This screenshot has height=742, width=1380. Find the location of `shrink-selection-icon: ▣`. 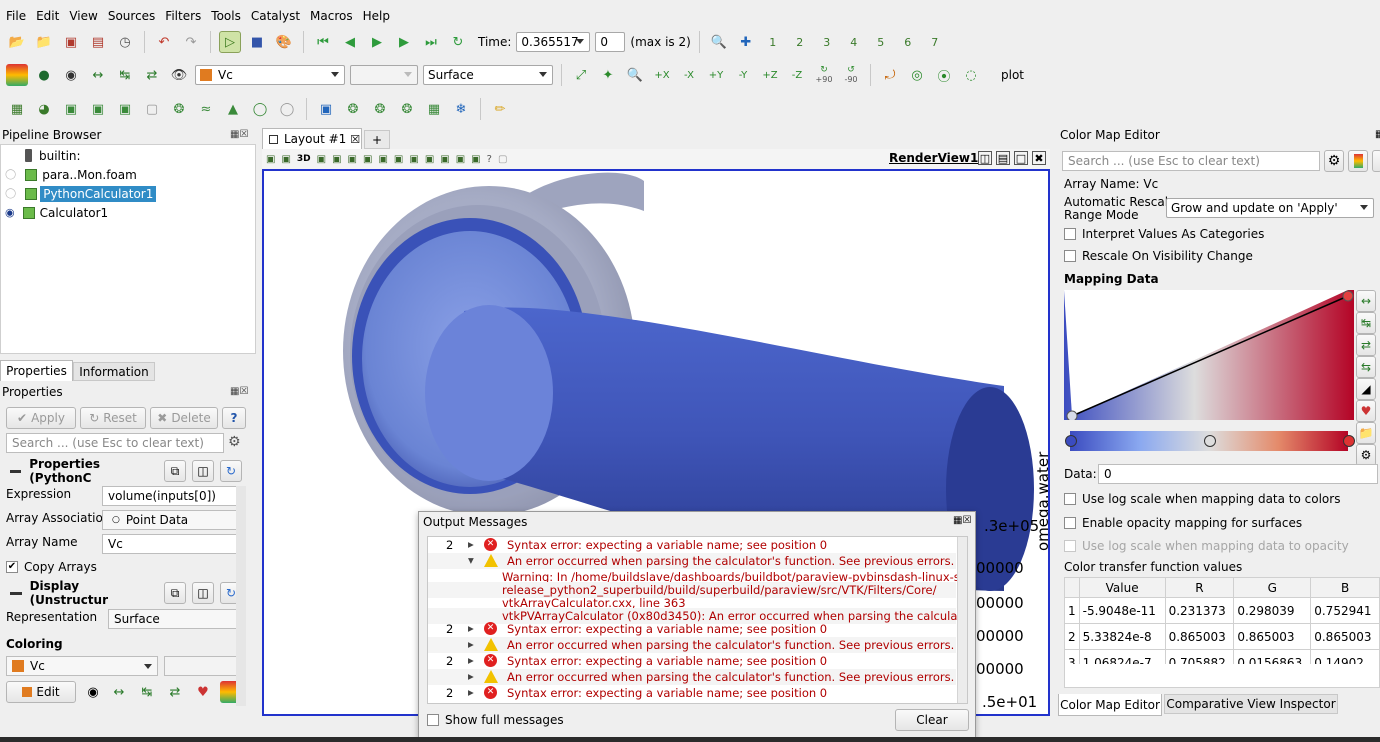

shrink-selection-icon: ▣ is located at coordinates (460, 159).